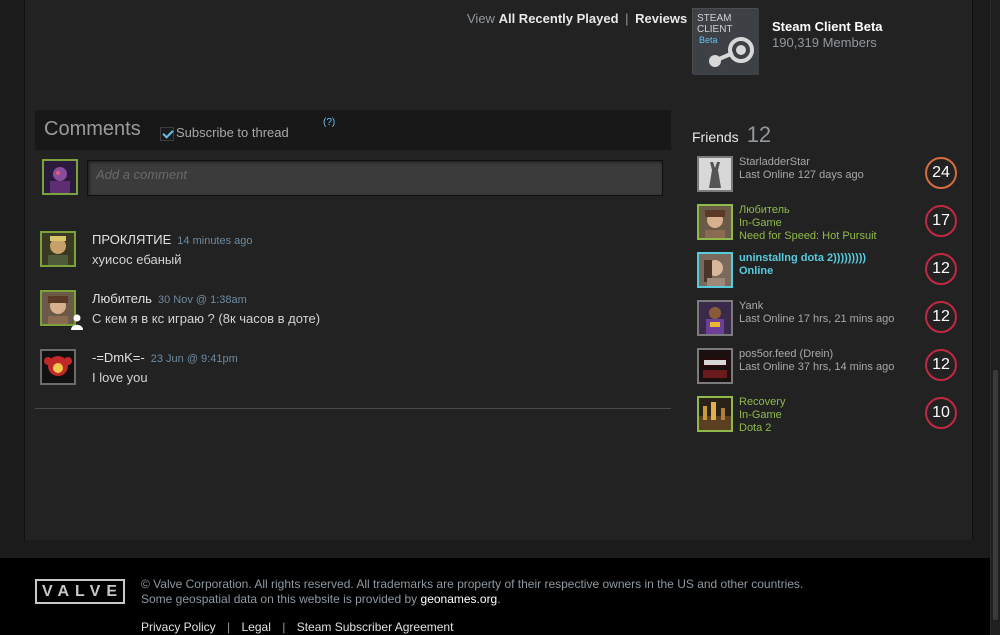 Image resolution: width=1000 pixels, height=635 pixels. What do you see at coordinates (80, 591) in the screenshot?
I see `valve-logo: VALVE` at bounding box center [80, 591].